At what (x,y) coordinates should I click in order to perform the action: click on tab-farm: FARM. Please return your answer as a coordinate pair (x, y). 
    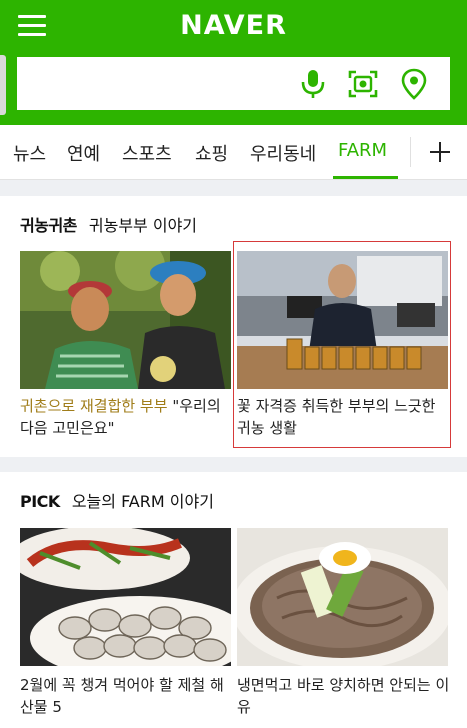
    Looking at the image, I should click on (362, 150).